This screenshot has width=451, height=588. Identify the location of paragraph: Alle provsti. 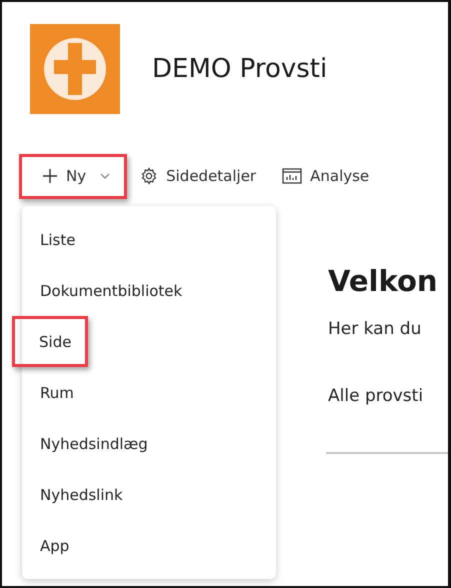
(376, 396).